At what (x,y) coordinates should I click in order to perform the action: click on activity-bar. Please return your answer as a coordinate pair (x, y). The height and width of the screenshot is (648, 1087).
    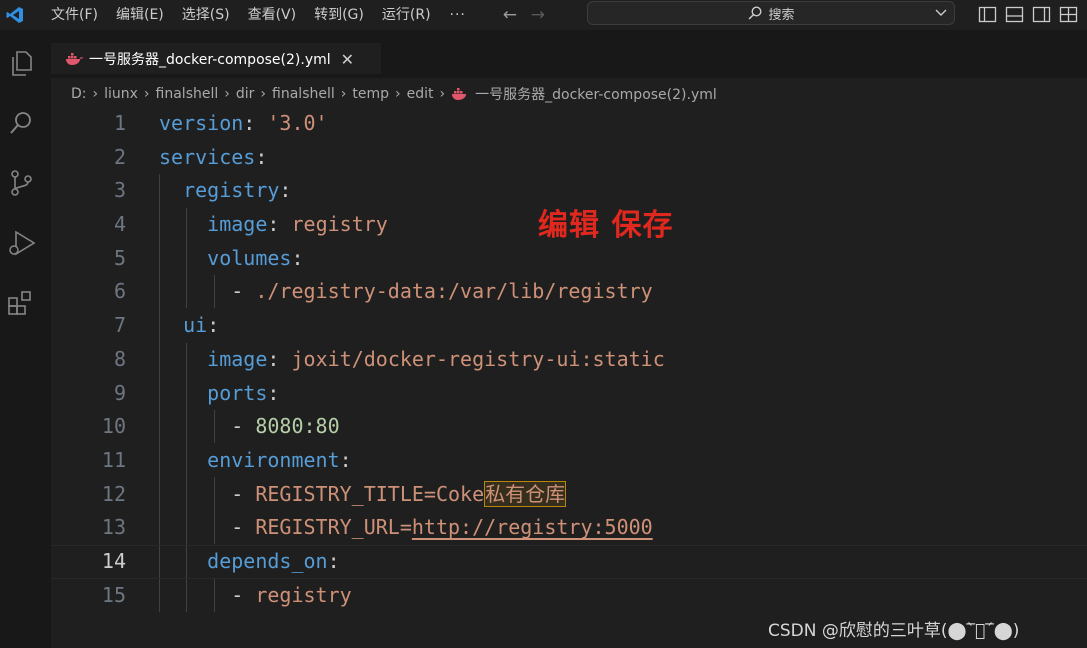
    Looking at the image, I should click on (25, 339).